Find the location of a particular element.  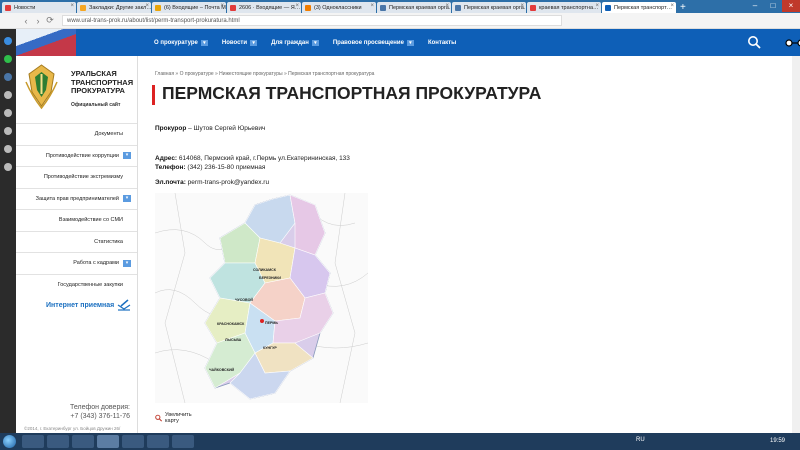

hotline-label: Телефон доверия: is located at coordinates (99, 407).